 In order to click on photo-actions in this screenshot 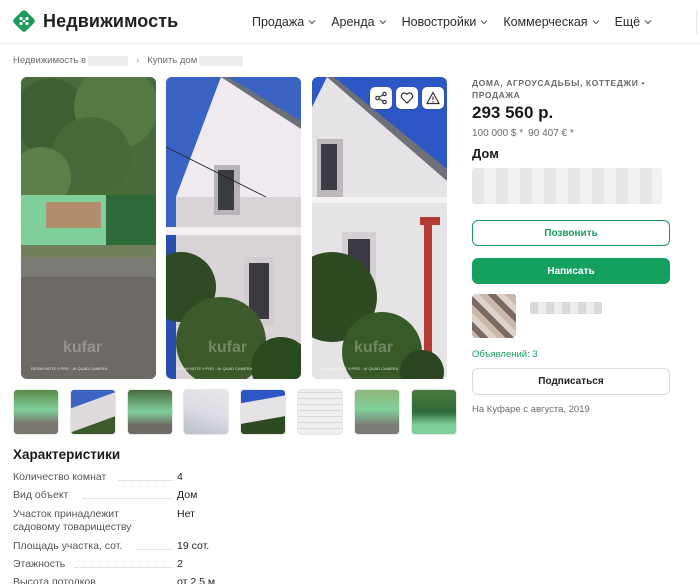, I will do `click(409, 98)`.